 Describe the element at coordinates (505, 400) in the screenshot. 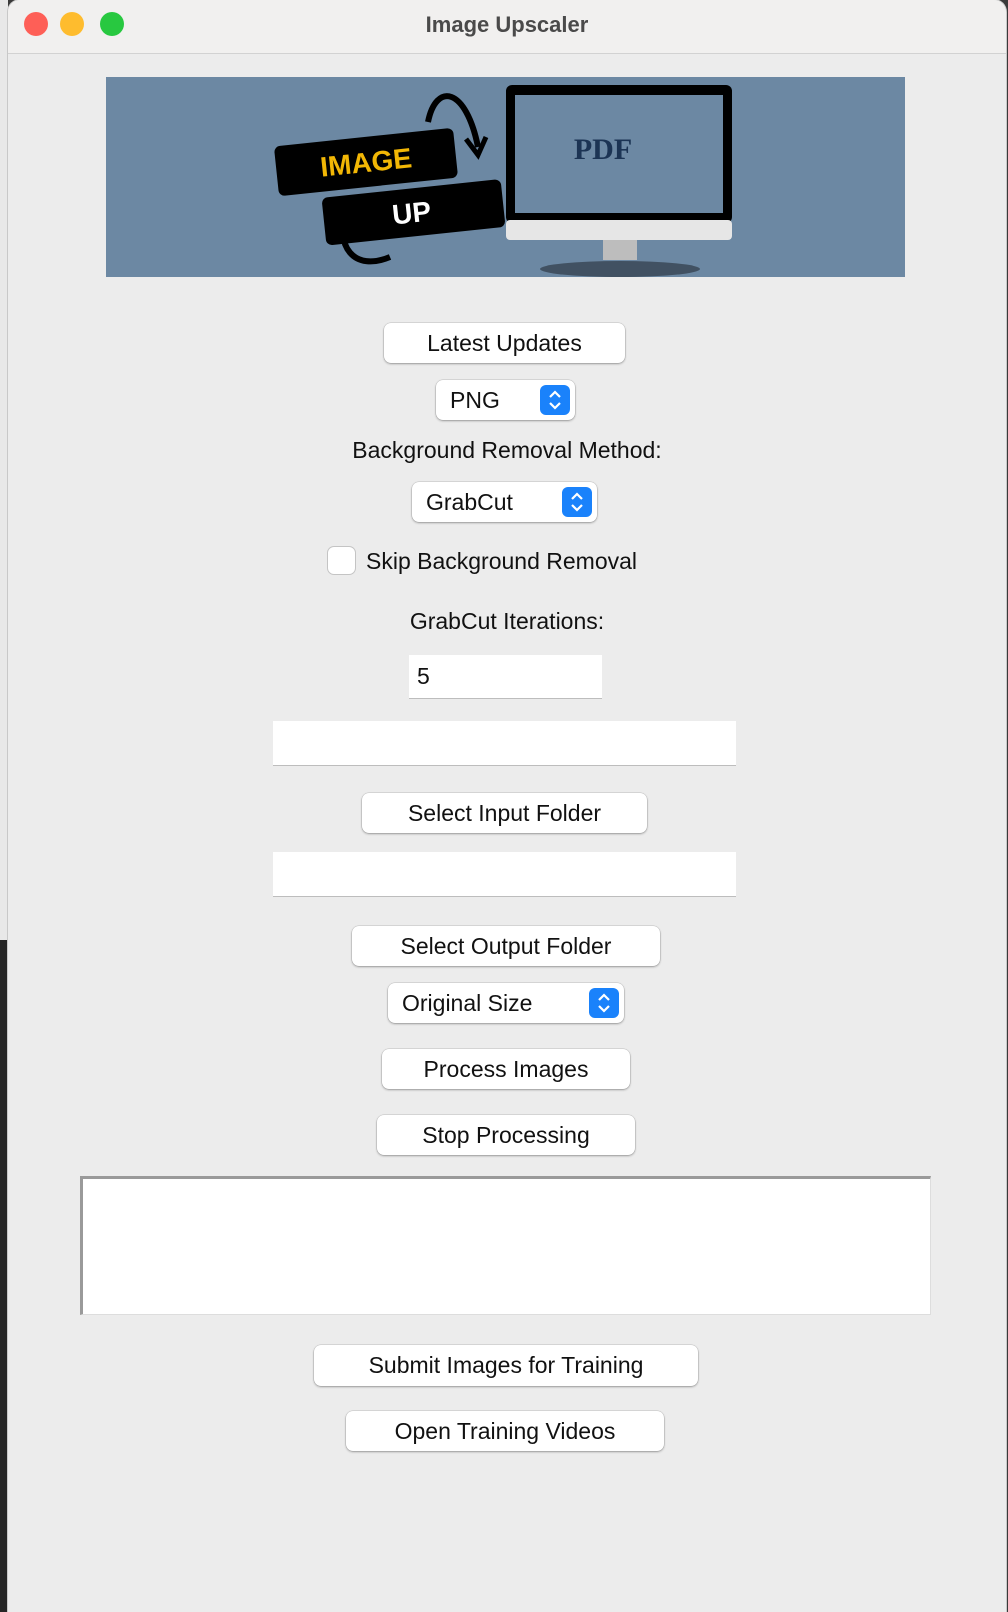

I see `format-select: PNG` at that location.